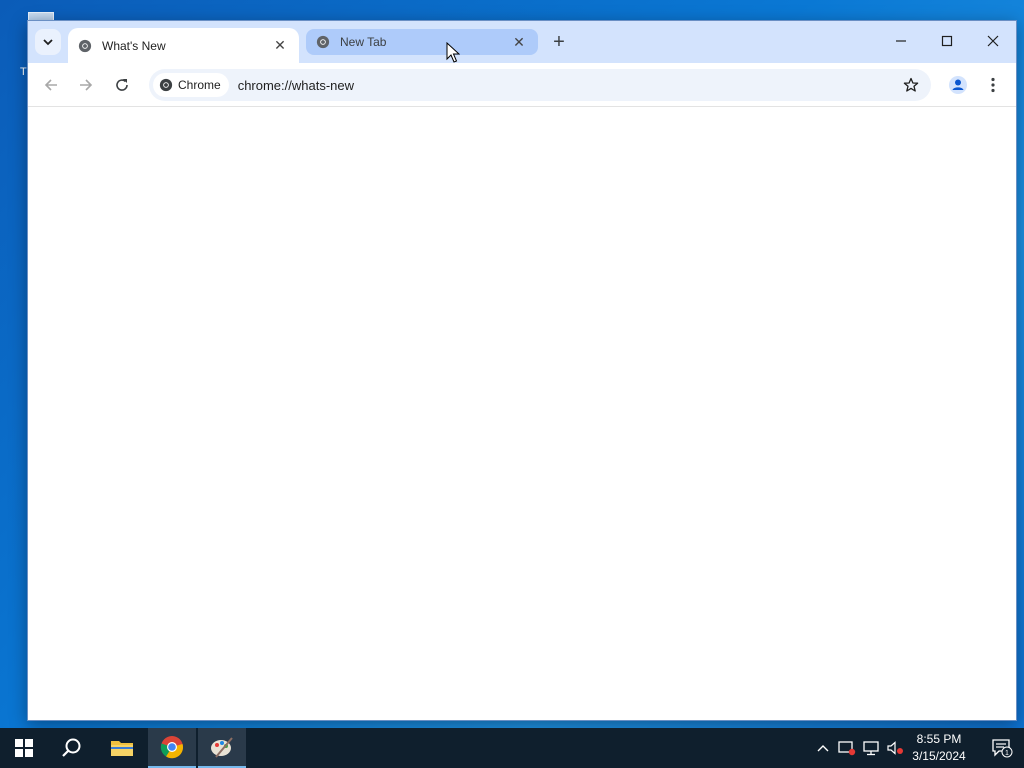 The image size is (1024, 768). Describe the element at coordinates (183, 45) in the screenshot. I see `tab-whats-new: What's New ✕` at that location.